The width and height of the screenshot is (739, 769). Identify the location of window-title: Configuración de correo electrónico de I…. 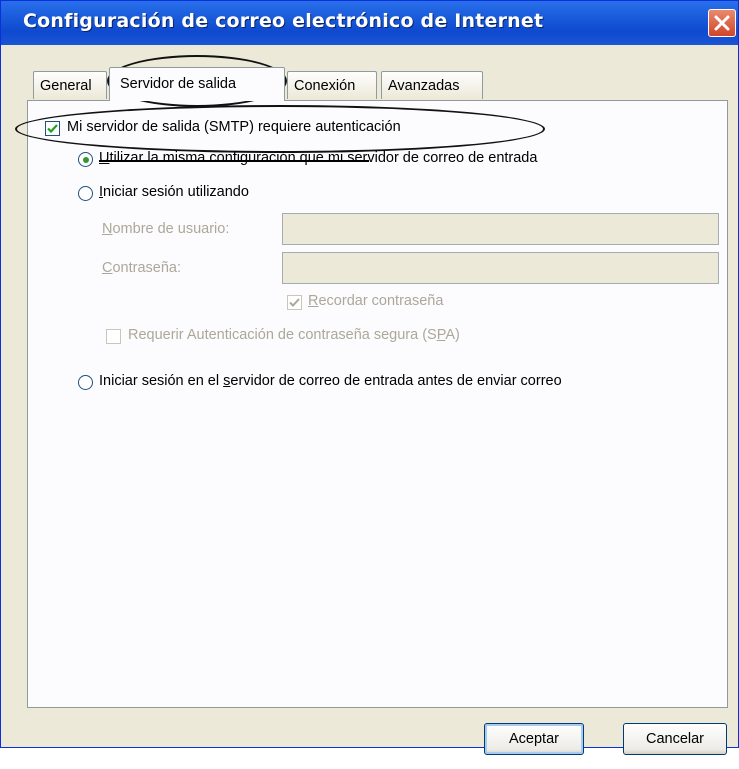
(283, 21).